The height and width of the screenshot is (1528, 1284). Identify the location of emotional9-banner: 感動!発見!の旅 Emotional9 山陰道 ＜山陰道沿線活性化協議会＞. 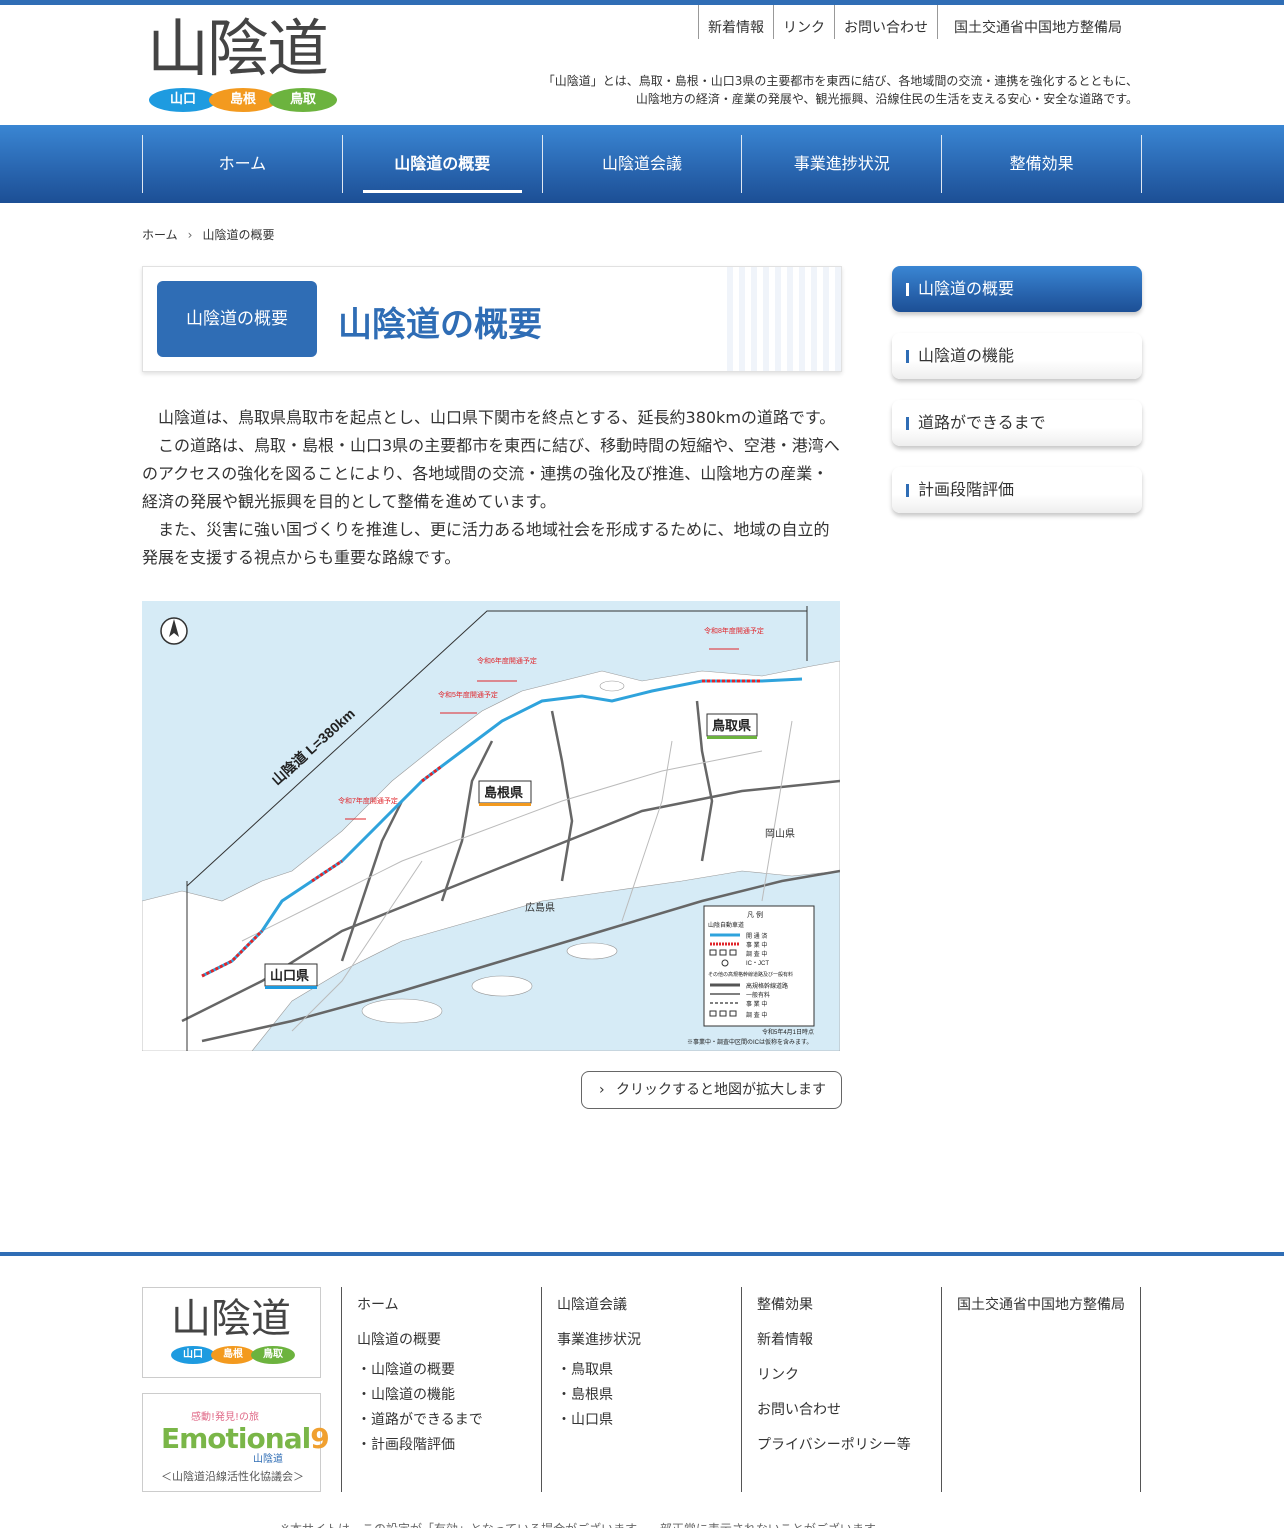
(236, 1442).